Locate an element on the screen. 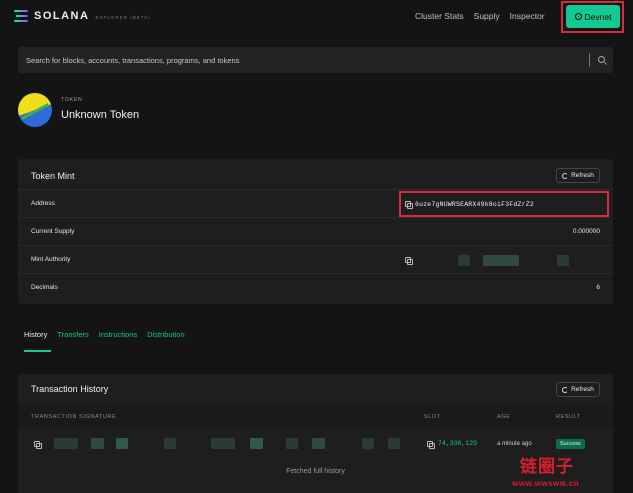  token-header: TOKEN Unknown Token is located at coordinates (168, 113).